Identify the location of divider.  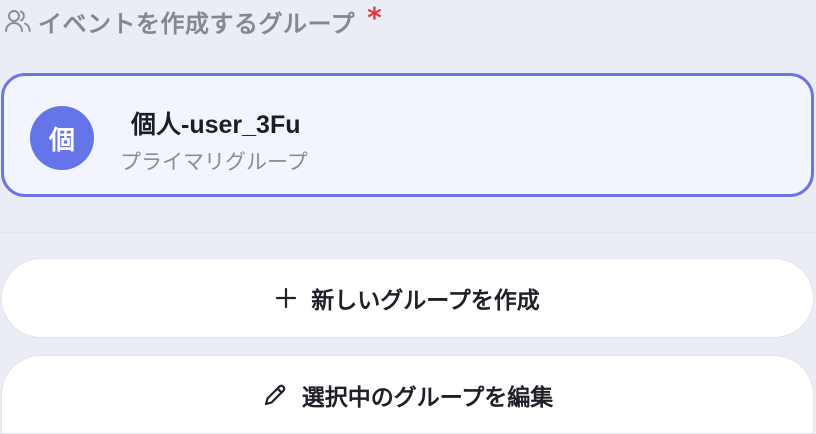
(408, 232).